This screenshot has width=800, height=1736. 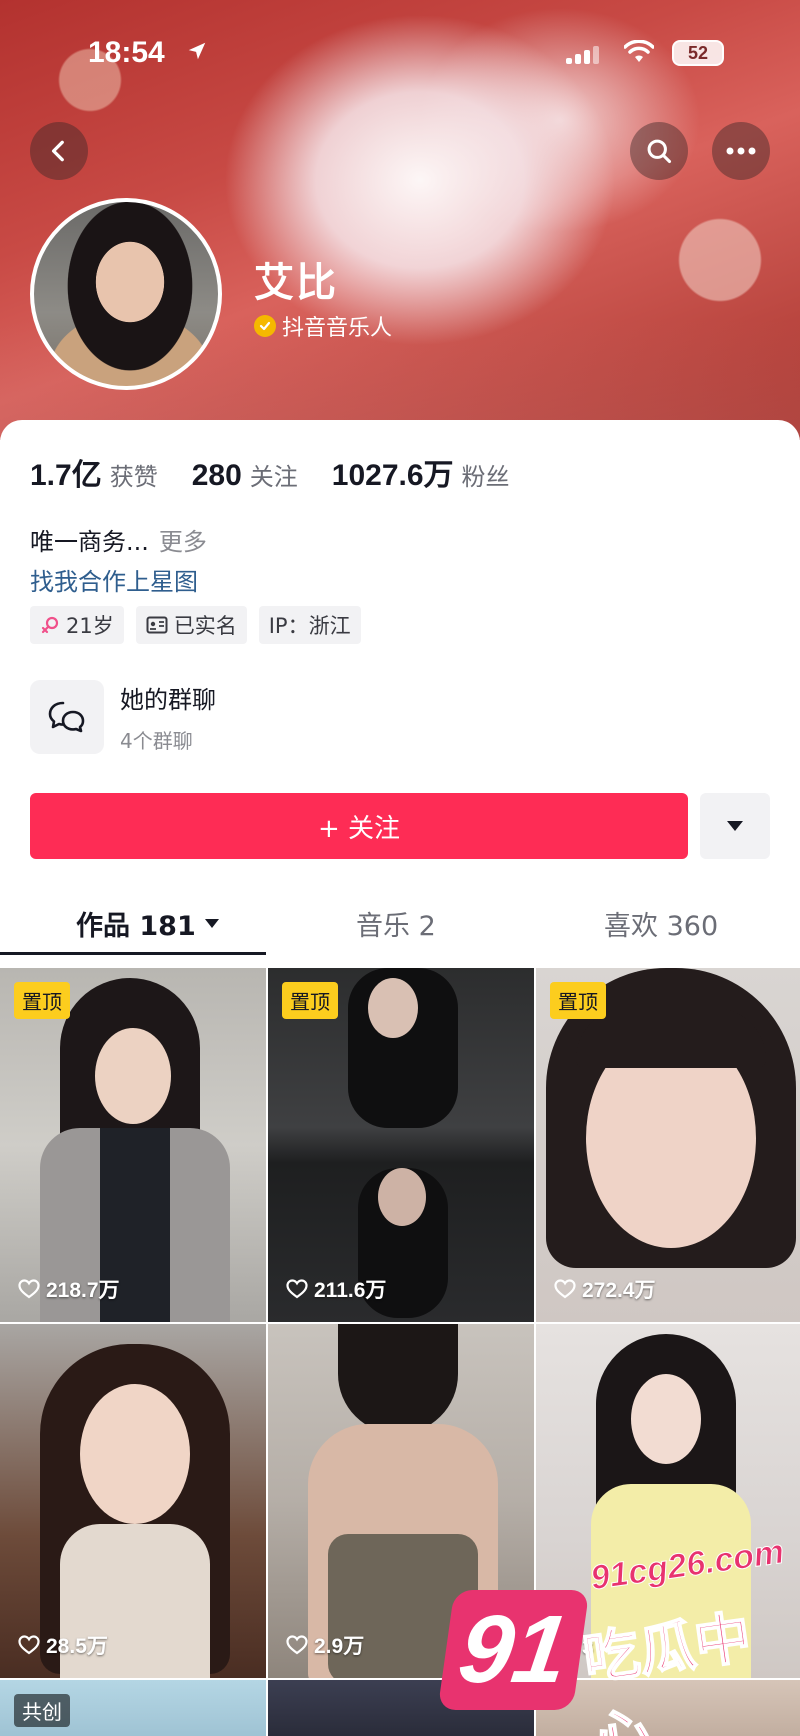 What do you see at coordinates (296, 283) in the screenshot?
I see `profile-name: 艾比` at bounding box center [296, 283].